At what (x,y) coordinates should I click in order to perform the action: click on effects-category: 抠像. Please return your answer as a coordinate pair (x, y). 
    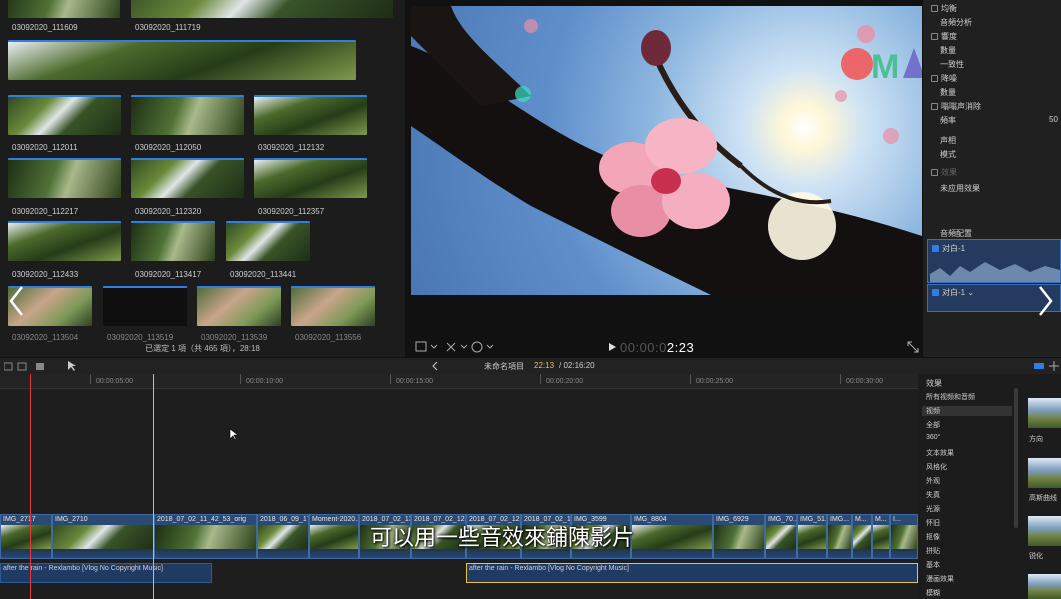
    Looking at the image, I should click on (933, 537).